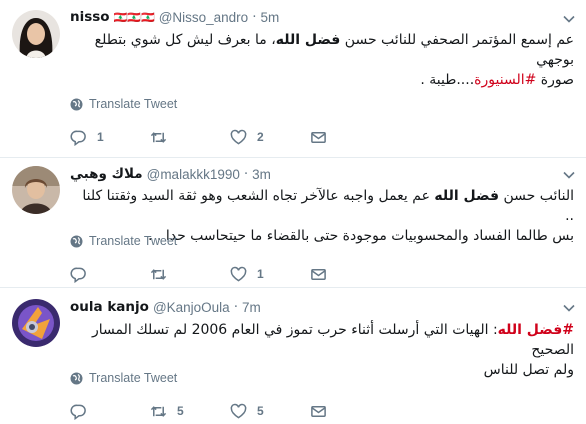  I want to click on display-name: nisso, so click(90, 17).